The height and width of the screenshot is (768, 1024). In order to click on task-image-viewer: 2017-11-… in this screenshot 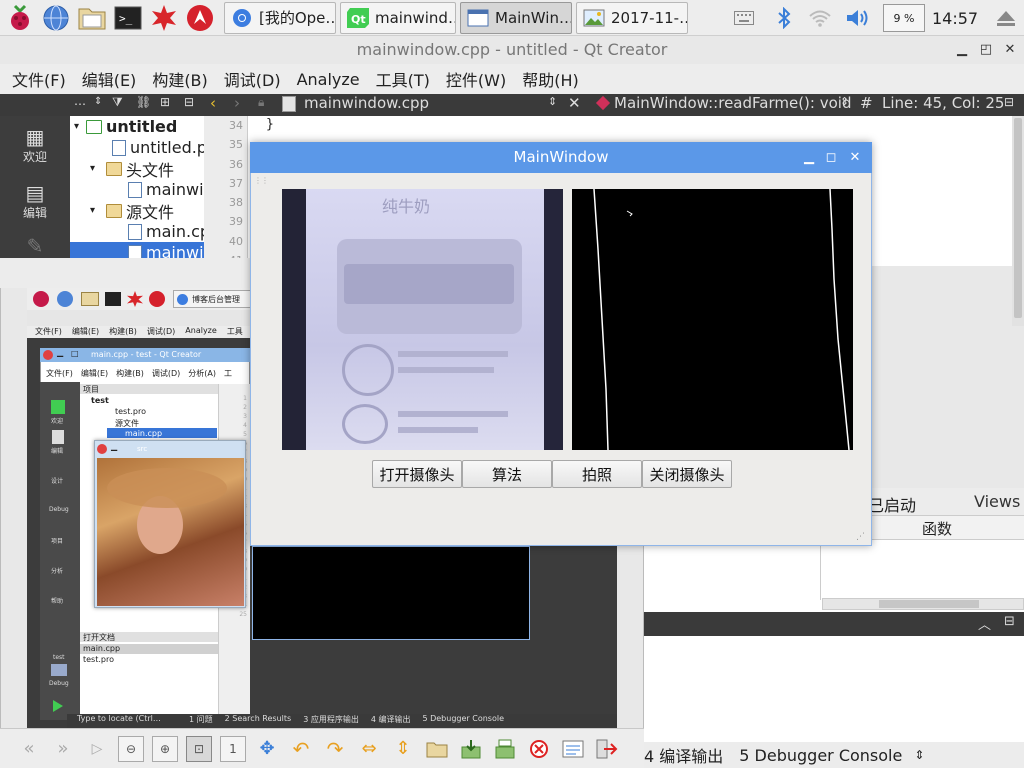, I will do `click(632, 17)`.